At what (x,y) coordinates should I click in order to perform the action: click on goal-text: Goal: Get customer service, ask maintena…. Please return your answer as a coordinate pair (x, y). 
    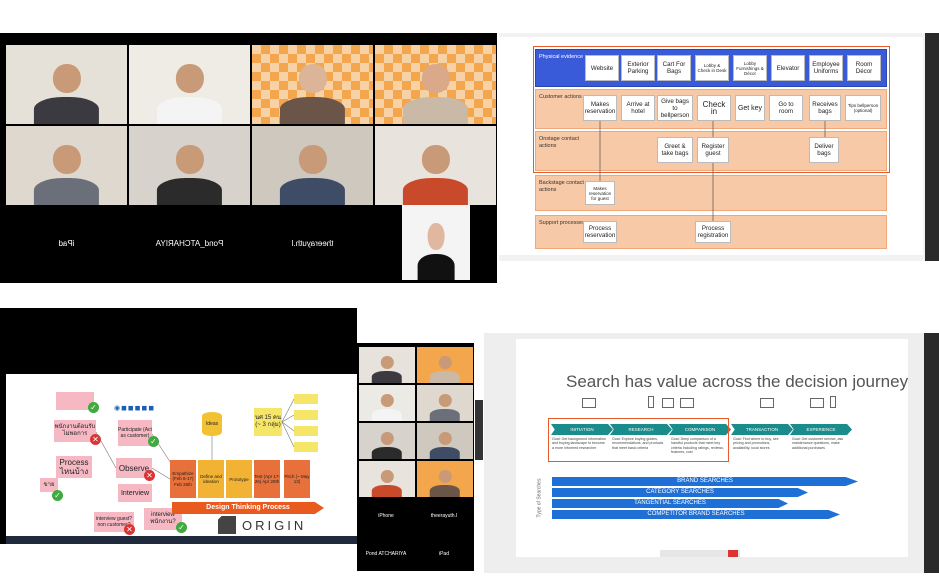
    Looking at the image, I should click on (818, 443).